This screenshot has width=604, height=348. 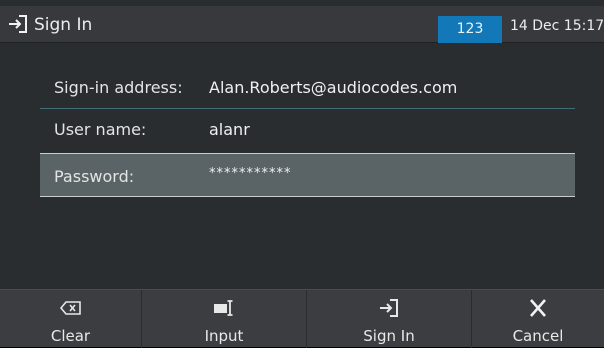 What do you see at coordinates (250, 173) in the screenshot?
I see `password-value: ***********` at bounding box center [250, 173].